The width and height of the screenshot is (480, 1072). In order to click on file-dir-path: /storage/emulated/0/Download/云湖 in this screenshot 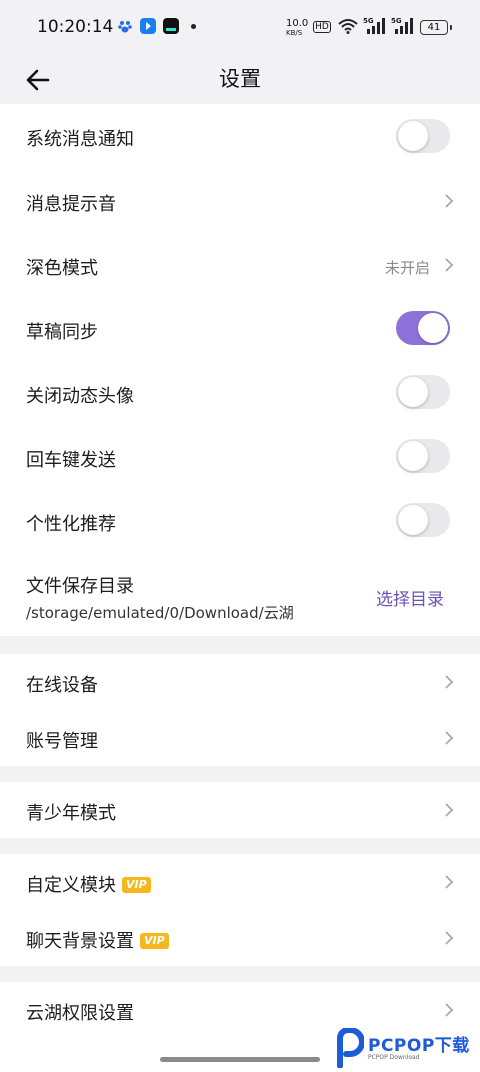, I will do `click(160, 613)`.